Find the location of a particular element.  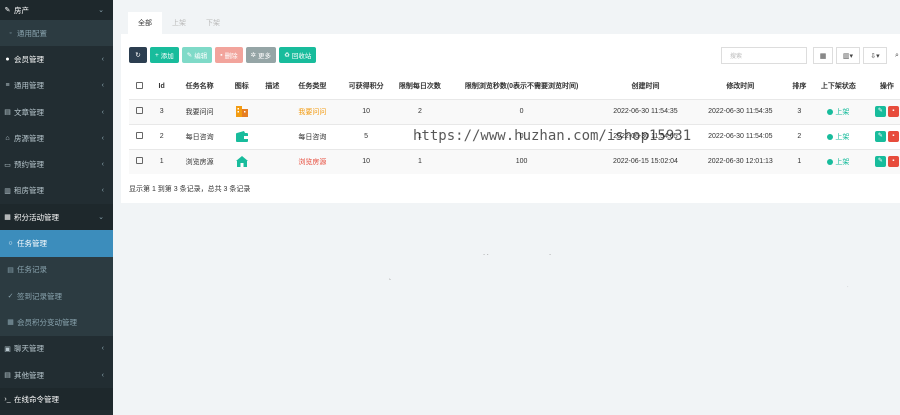

sidebar-item-label: 聊天管理 is located at coordinates (29, 349).